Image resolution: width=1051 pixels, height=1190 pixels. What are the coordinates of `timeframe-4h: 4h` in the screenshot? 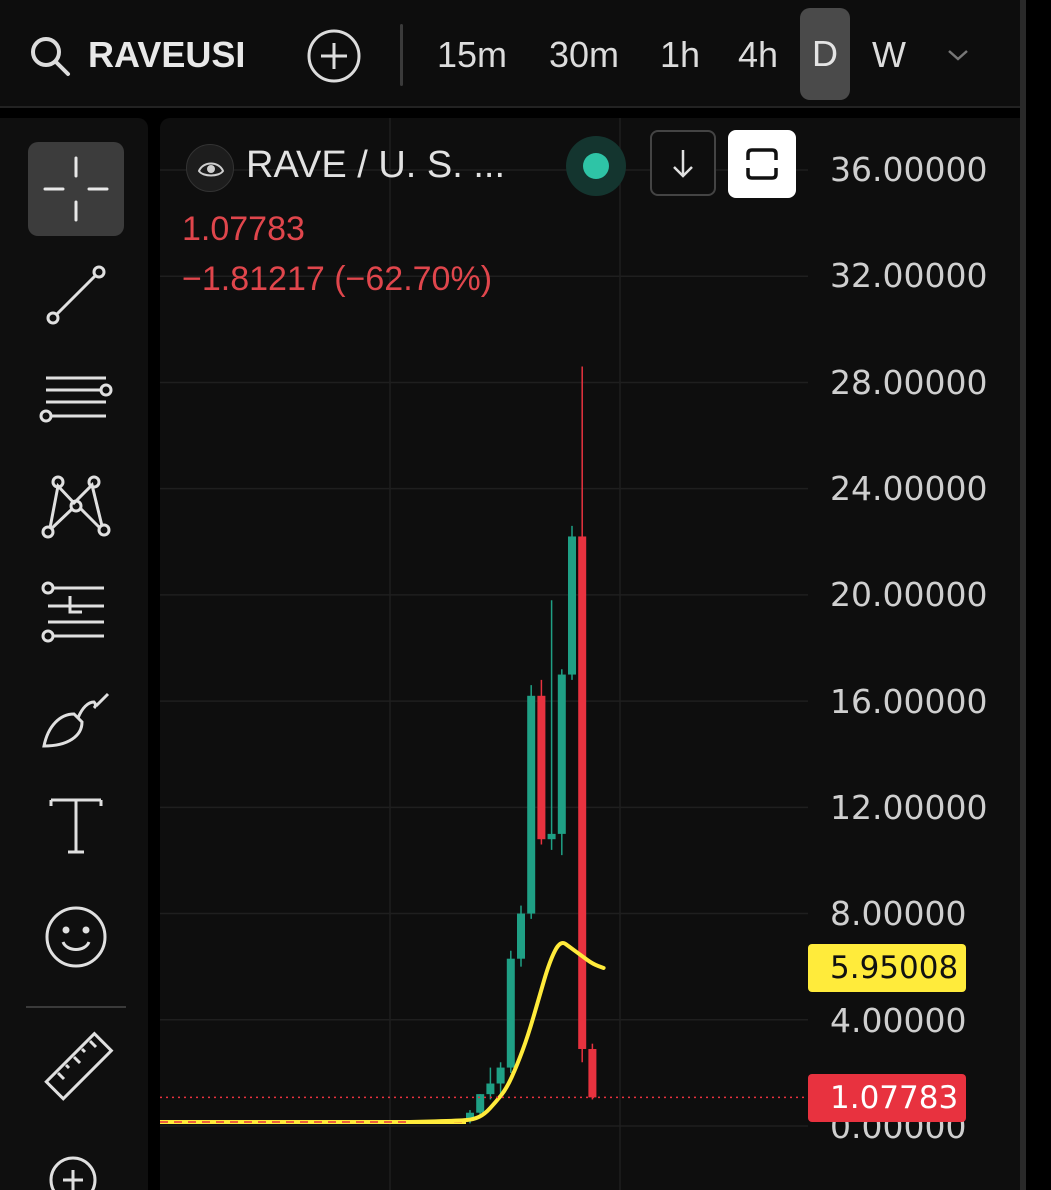 It's located at (758, 55).